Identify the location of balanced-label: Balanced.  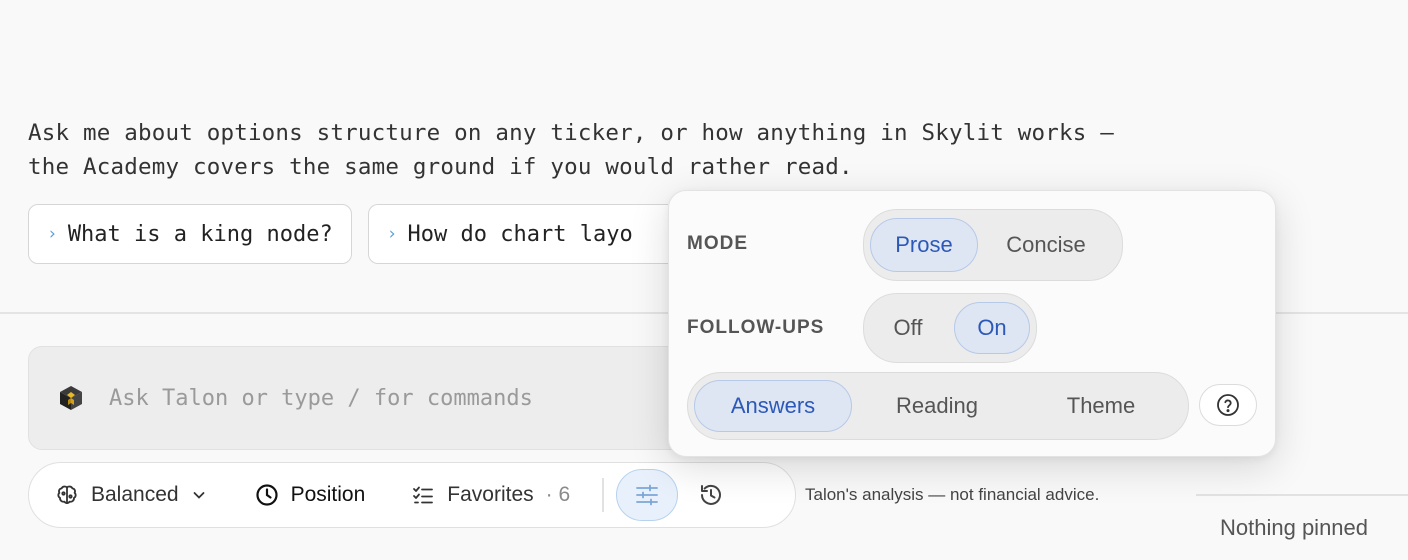
(135, 494).